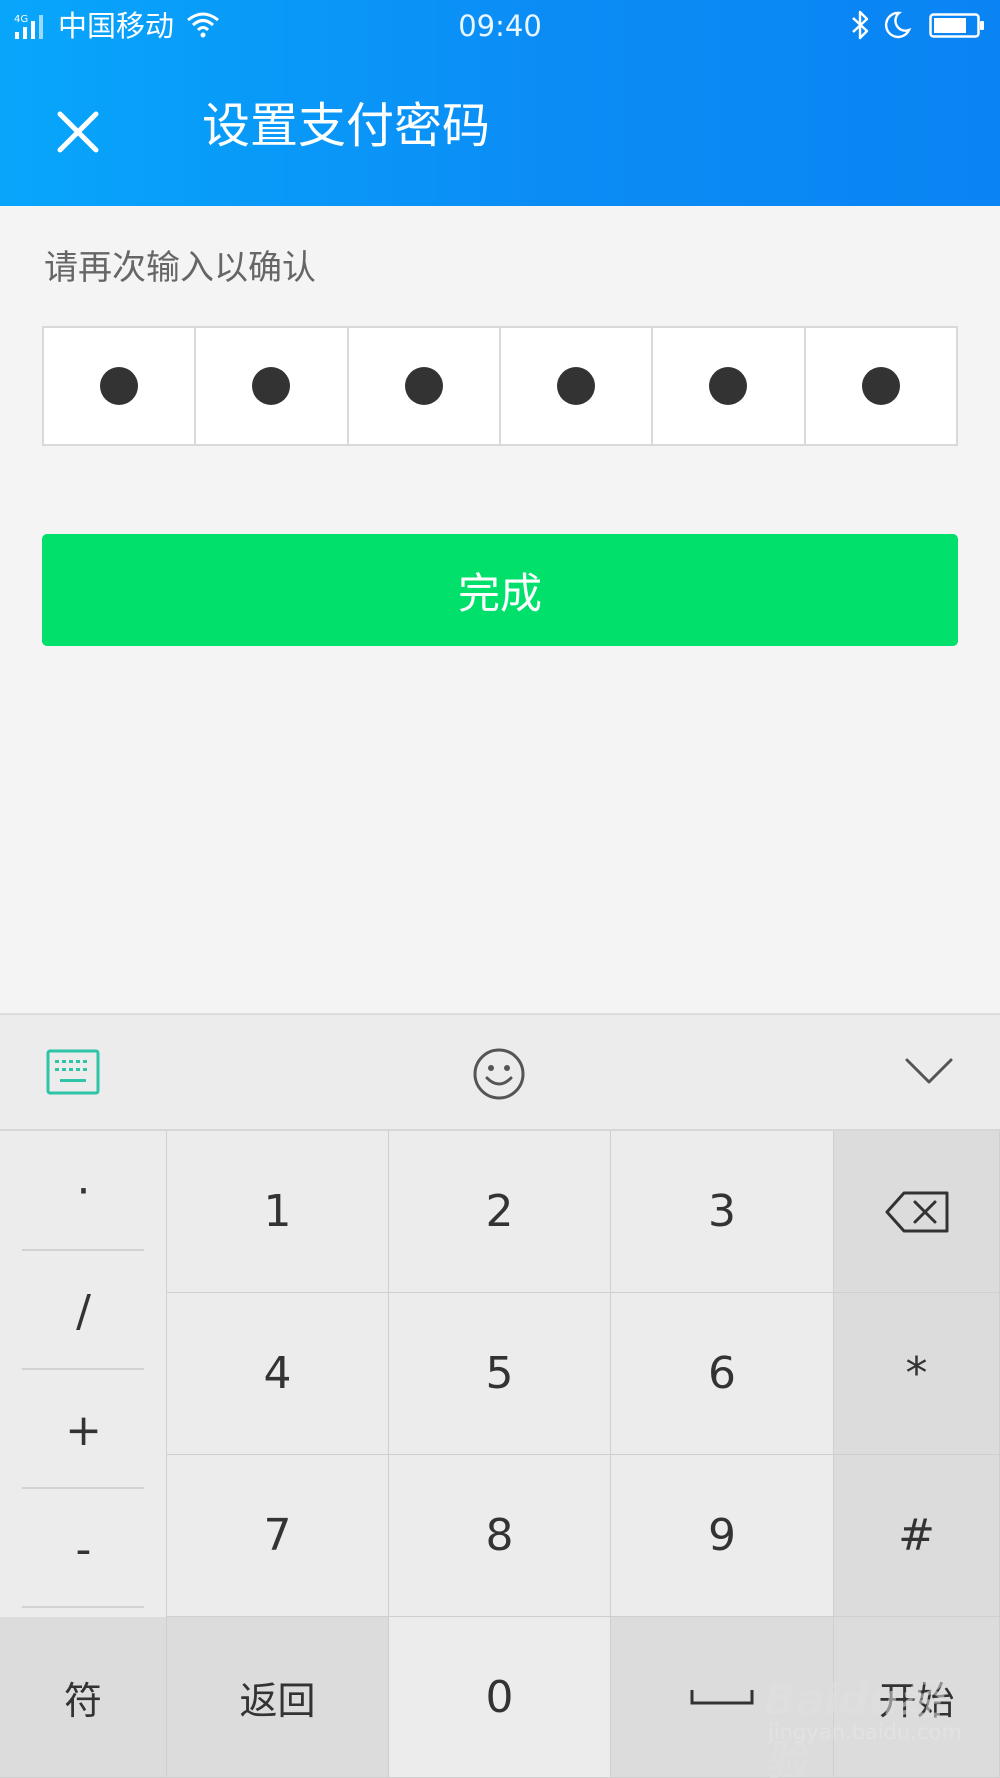 This screenshot has width=1000, height=1778. I want to click on symbols-key: 符, so click(83, 1697).